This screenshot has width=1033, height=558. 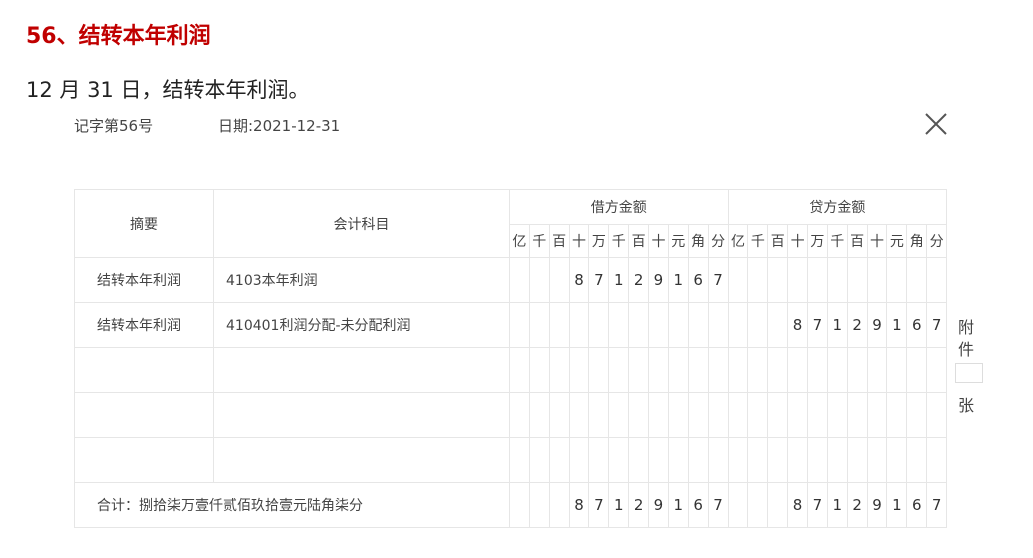 What do you see at coordinates (144, 460) in the screenshot?
I see `entry-summary` at bounding box center [144, 460].